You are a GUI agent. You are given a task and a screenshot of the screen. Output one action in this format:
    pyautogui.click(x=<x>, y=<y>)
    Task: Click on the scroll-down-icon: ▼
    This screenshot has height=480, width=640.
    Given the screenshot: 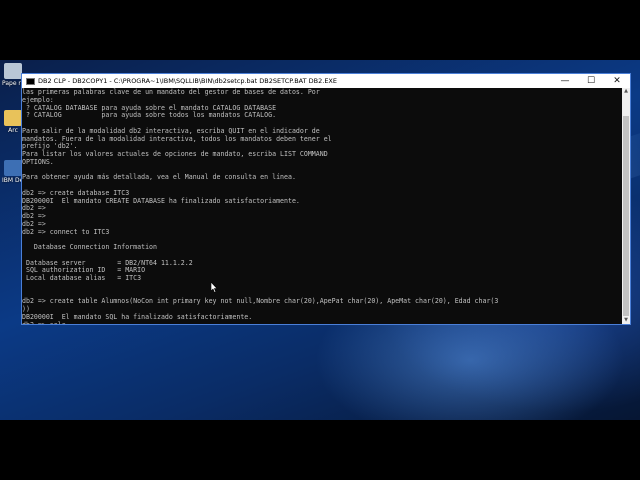 What is the action you would take?
    pyautogui.click(x=626, y=320)
    